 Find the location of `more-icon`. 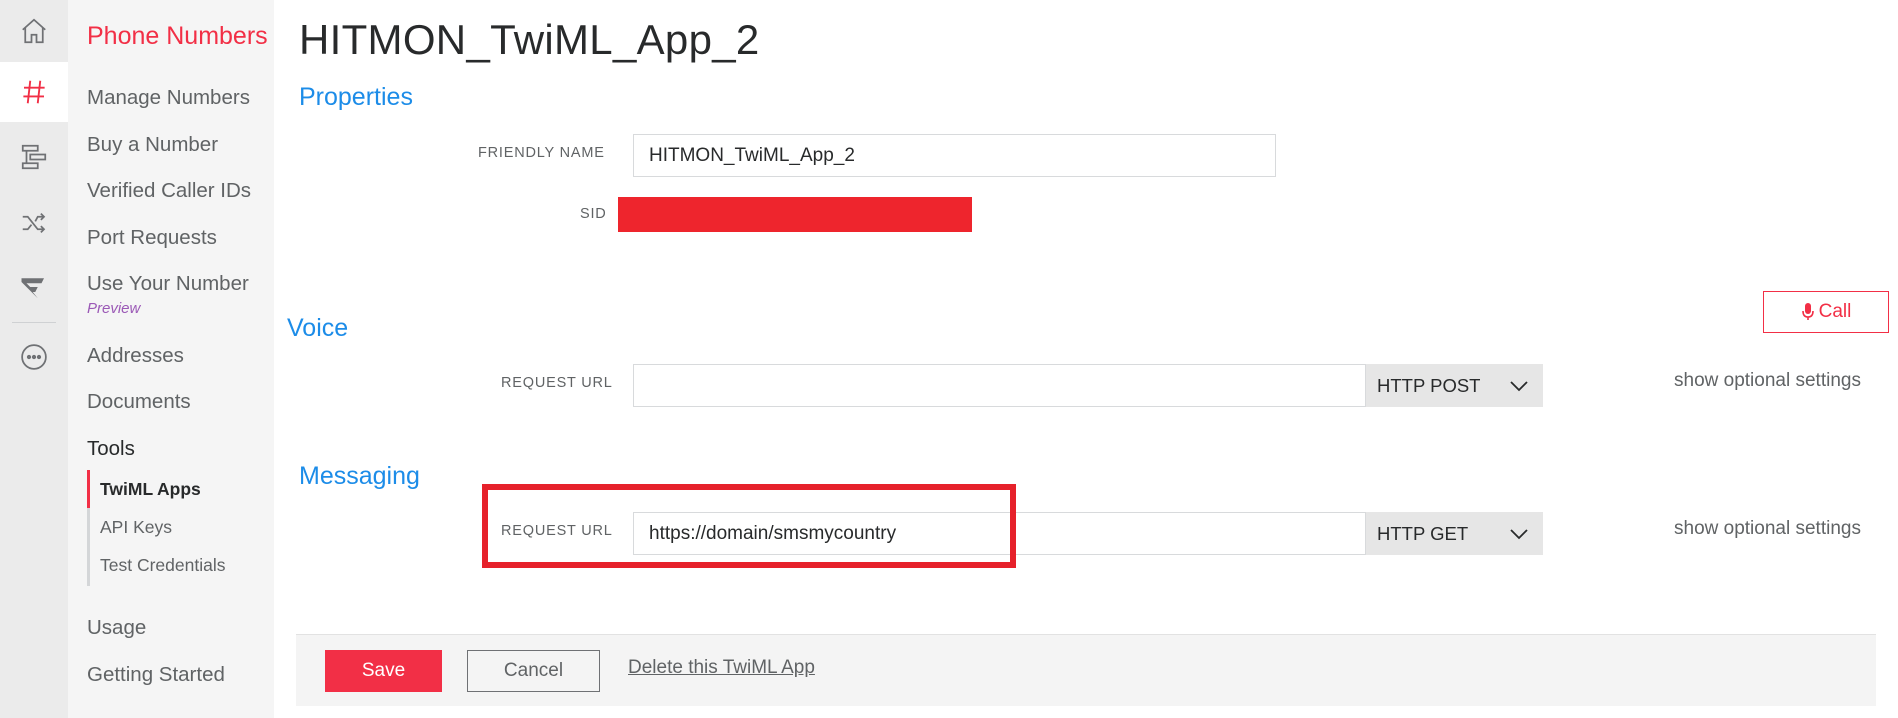

more-icon is located at coordinates (34, 357).